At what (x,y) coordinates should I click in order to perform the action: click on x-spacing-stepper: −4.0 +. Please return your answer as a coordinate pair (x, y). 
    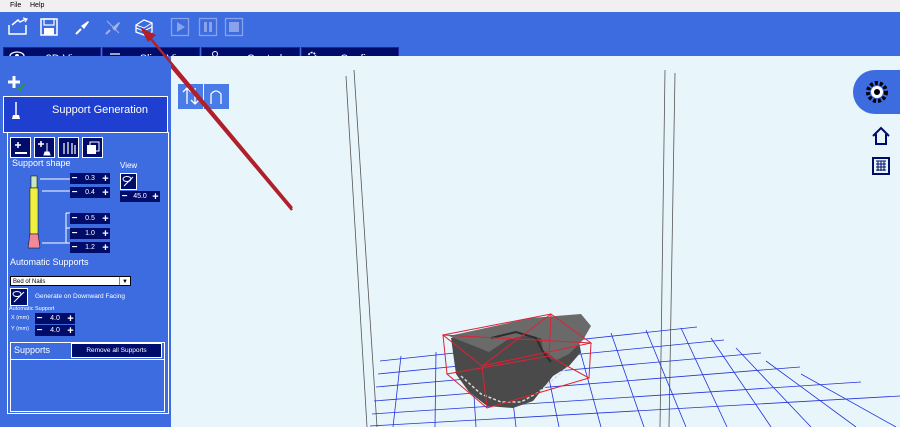
    Looking at the image, I should click on (55, 319).